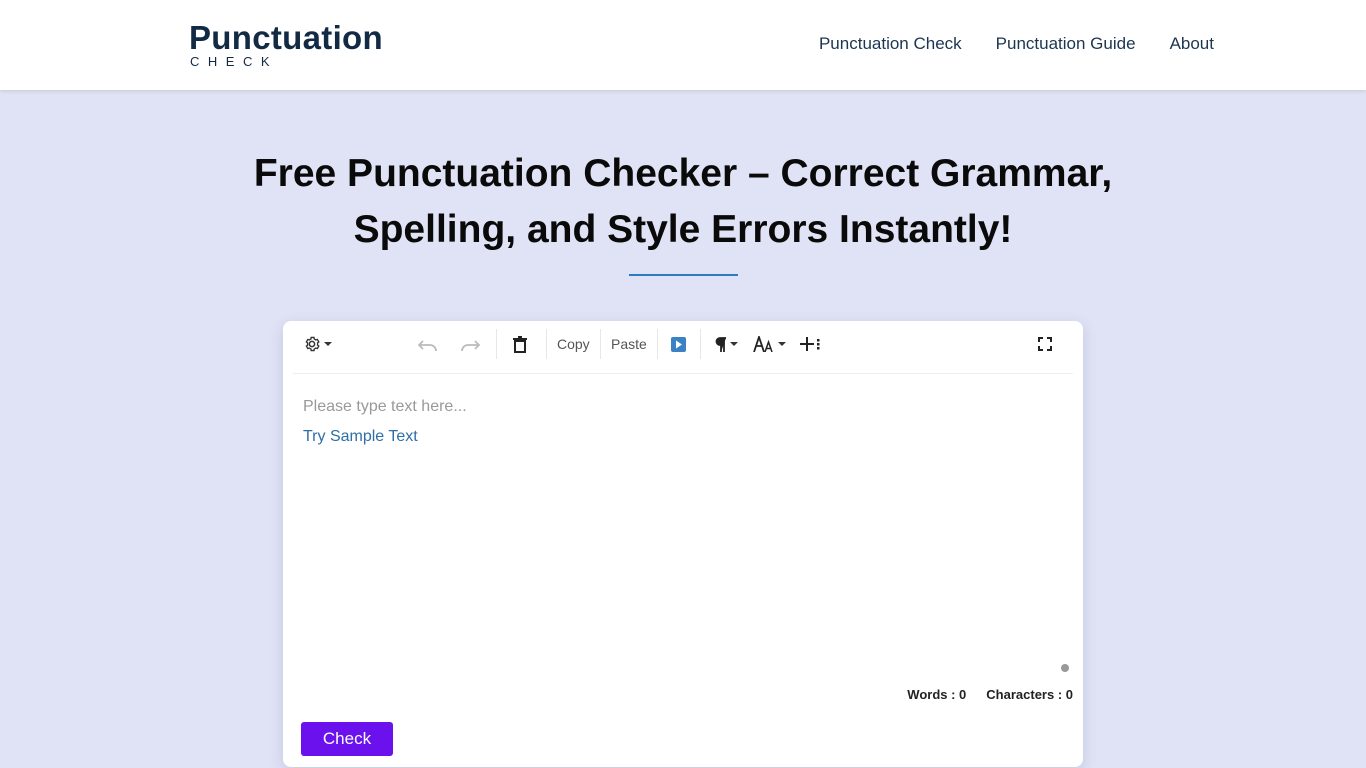 This screenshot has height=768, width=1366. I want to click on settings-dropdown, so click(317, 344).